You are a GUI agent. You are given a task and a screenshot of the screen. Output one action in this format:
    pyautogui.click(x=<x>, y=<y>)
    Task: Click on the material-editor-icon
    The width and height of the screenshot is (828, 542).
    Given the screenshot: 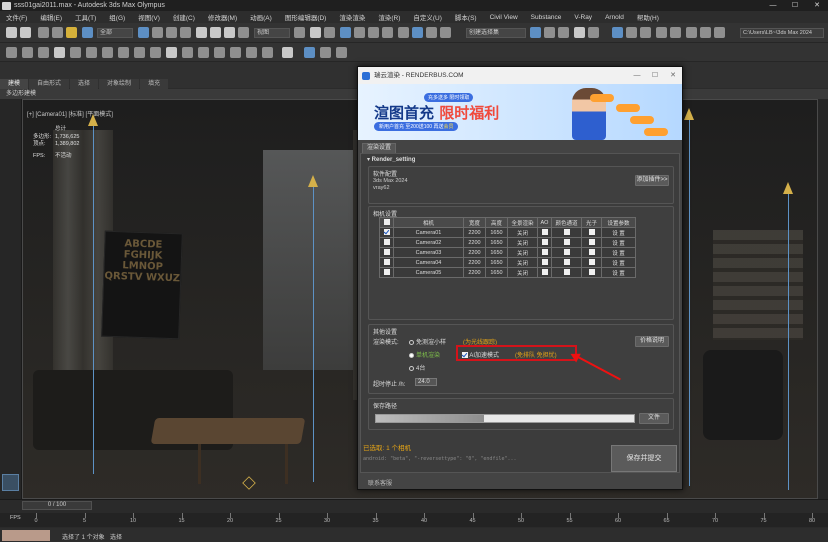 What is the action you would take?
    pyautogui.click(x=563, y=32)
    